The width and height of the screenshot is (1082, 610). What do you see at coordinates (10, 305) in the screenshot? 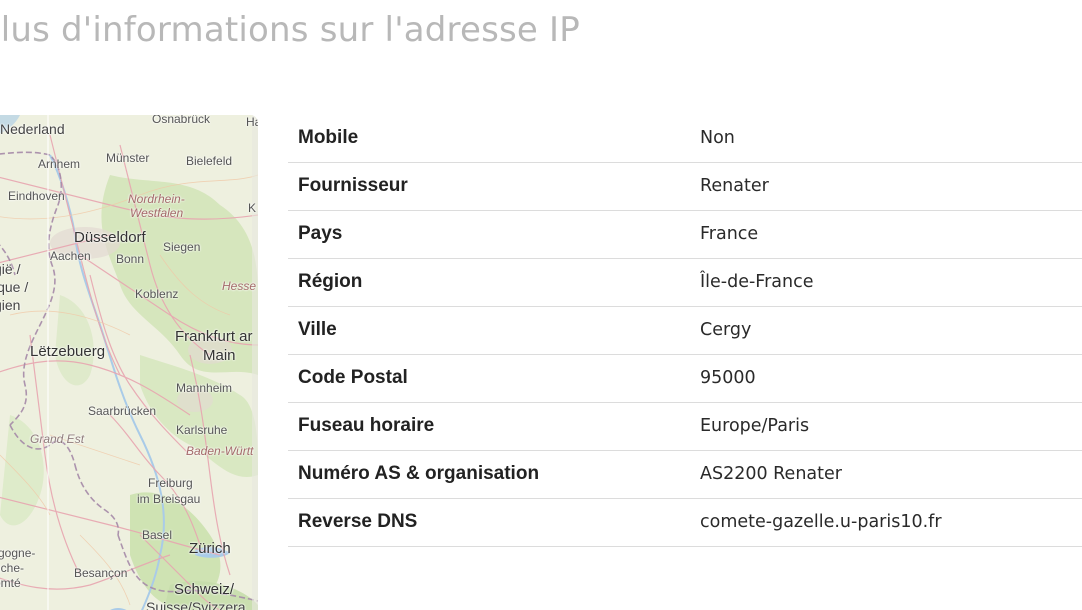
I see `map-label-gien: gien` at bounding box center [10, 305].